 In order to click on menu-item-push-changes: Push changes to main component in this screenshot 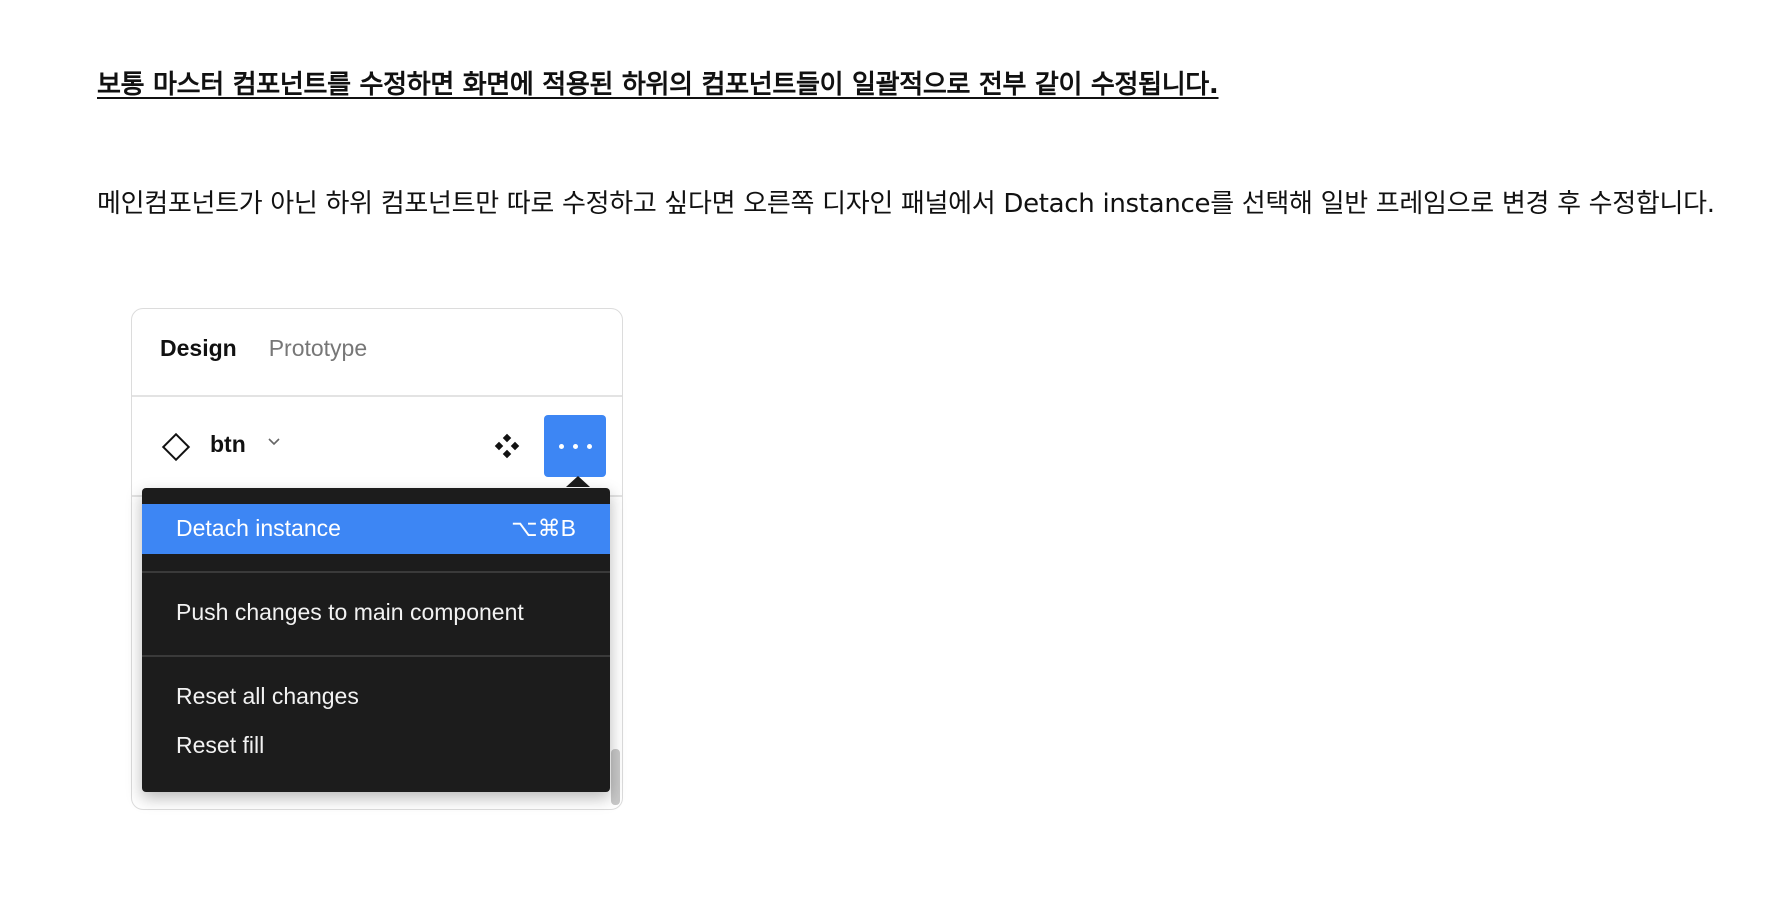, I will do `click(376, 613)`.